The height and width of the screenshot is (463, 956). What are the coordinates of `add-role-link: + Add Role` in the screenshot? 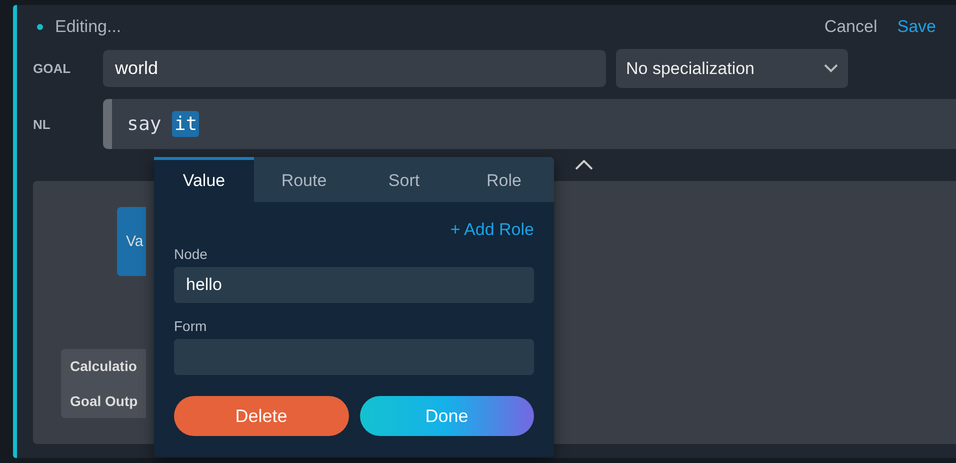 It's located at (492, 230).